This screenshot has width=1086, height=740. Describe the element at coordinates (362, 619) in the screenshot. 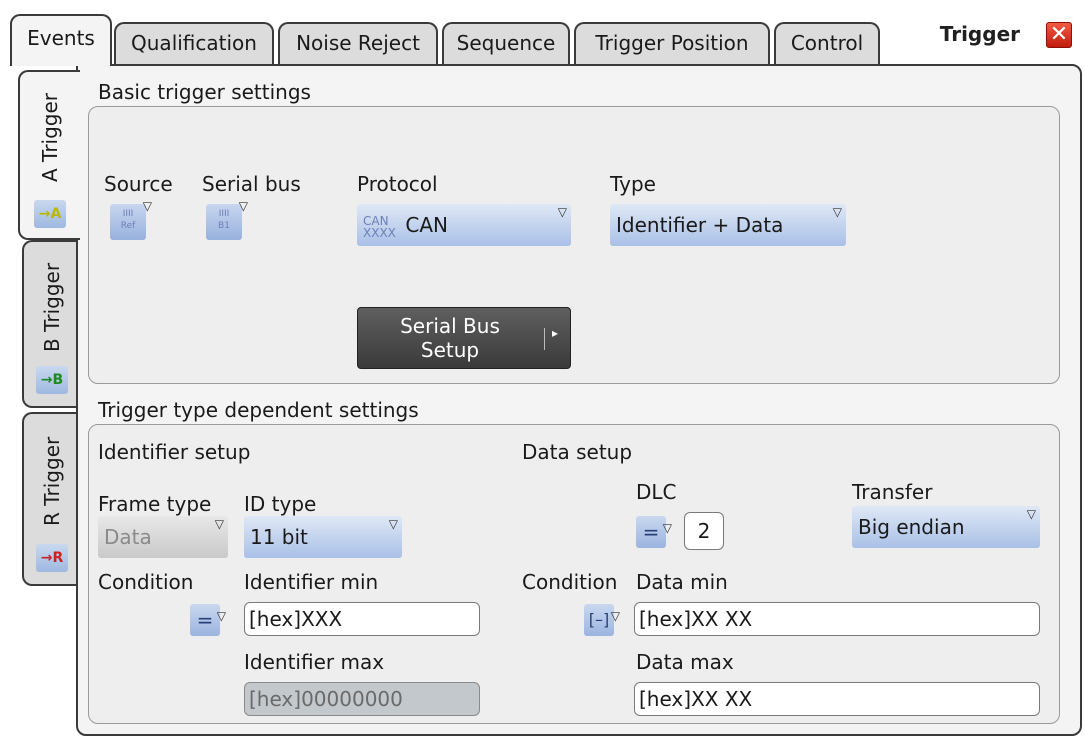

I see `identifier-min-input: [hex]XXX` at that location.